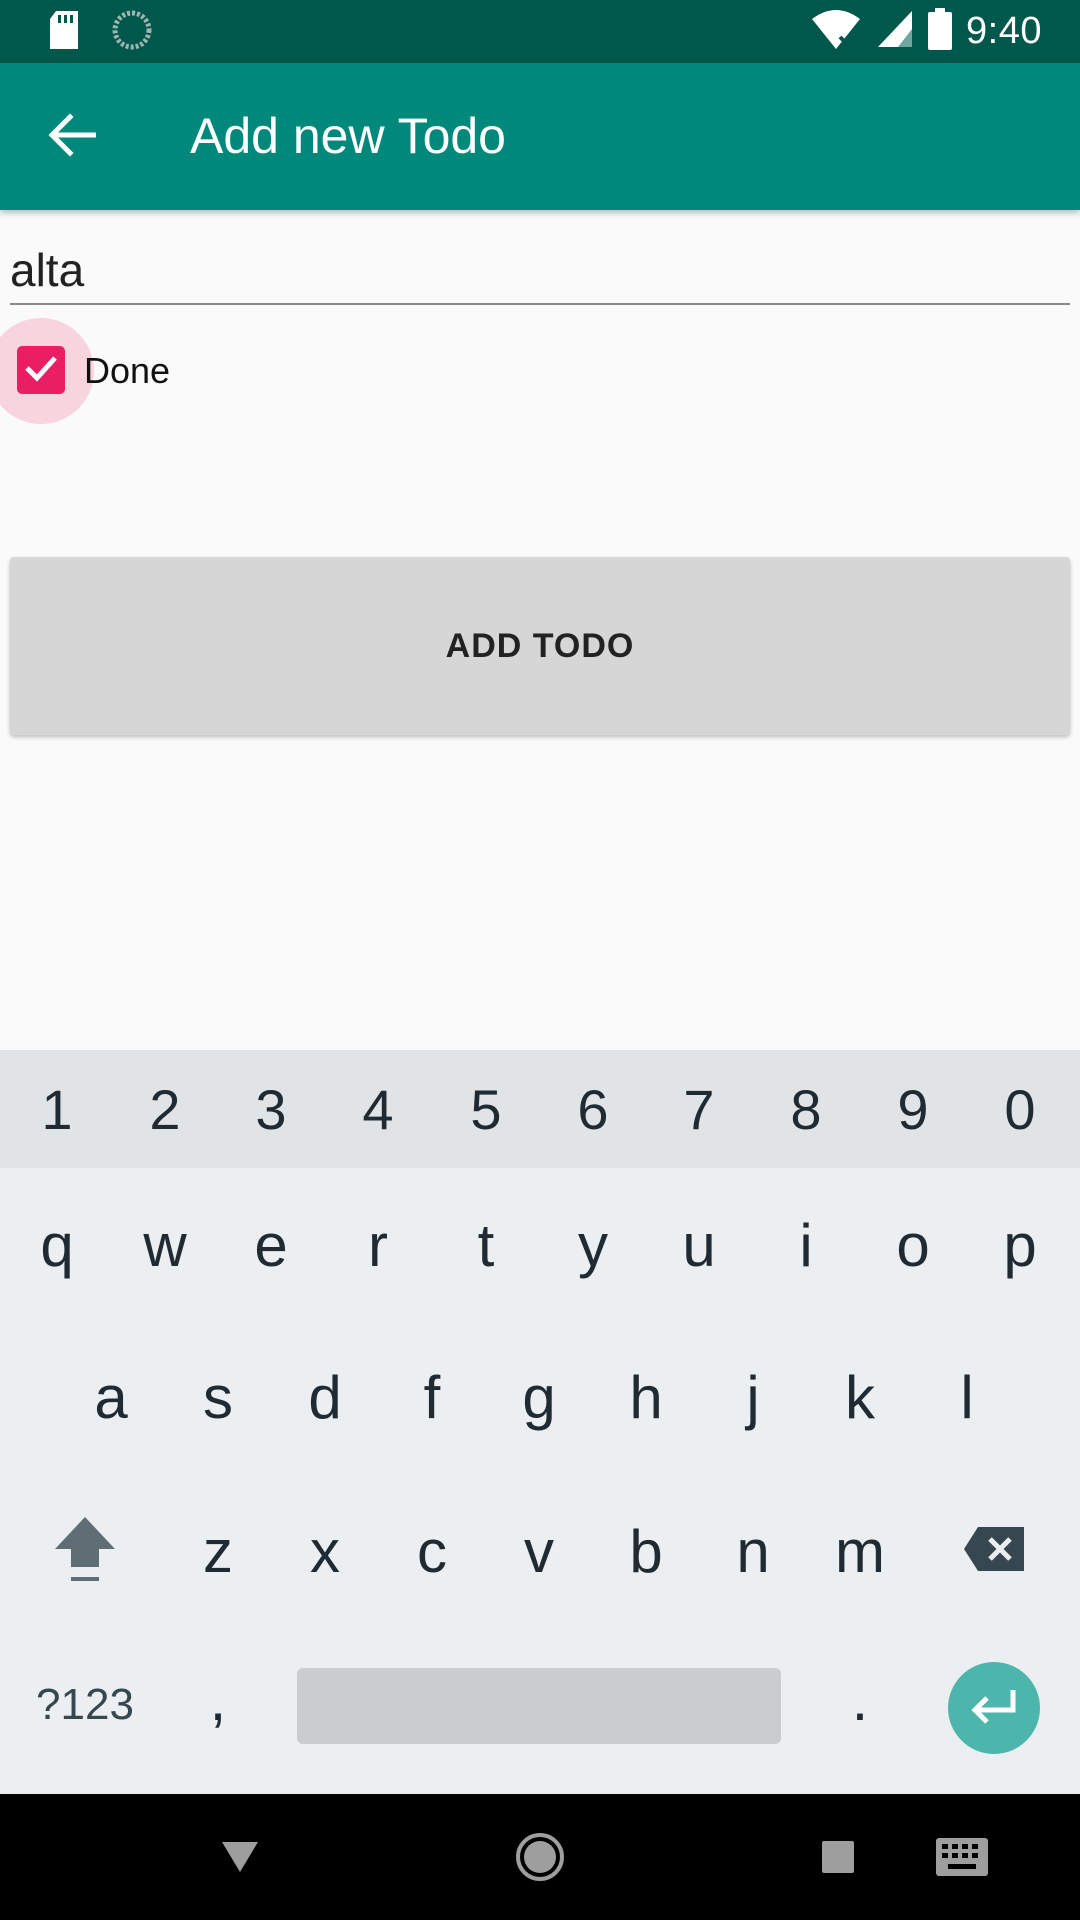  I want to click on key-2: 2, so click(165, 1109).